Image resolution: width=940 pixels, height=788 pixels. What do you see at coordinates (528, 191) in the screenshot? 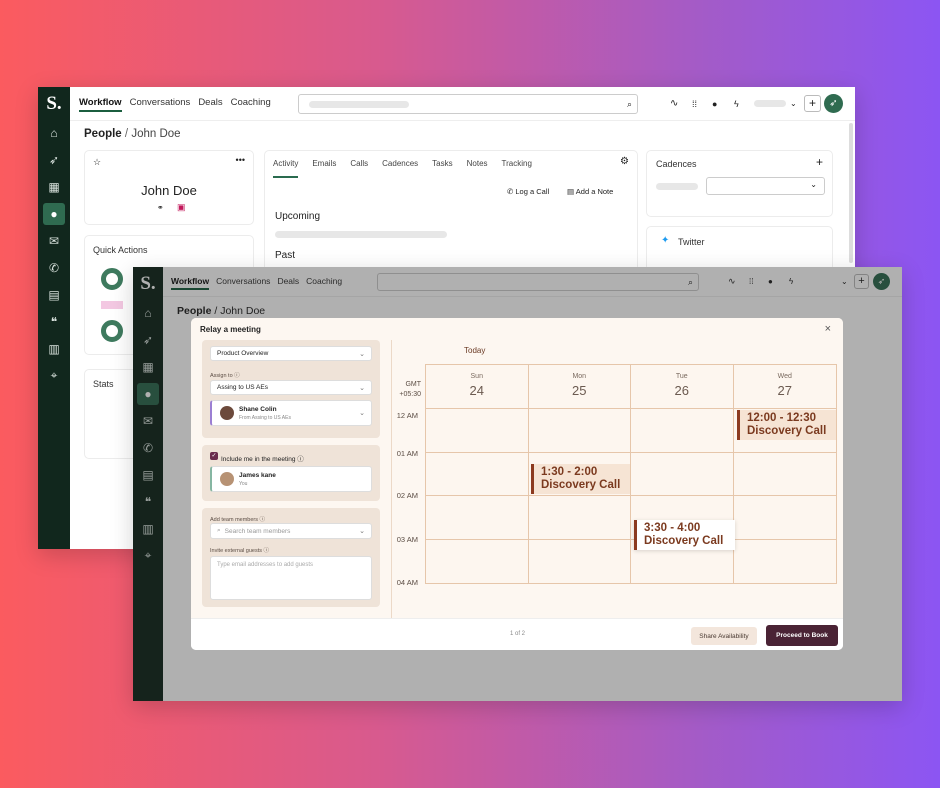
I see `log-call-button: ✆ Log a Call` at bounding box center [528, 191].